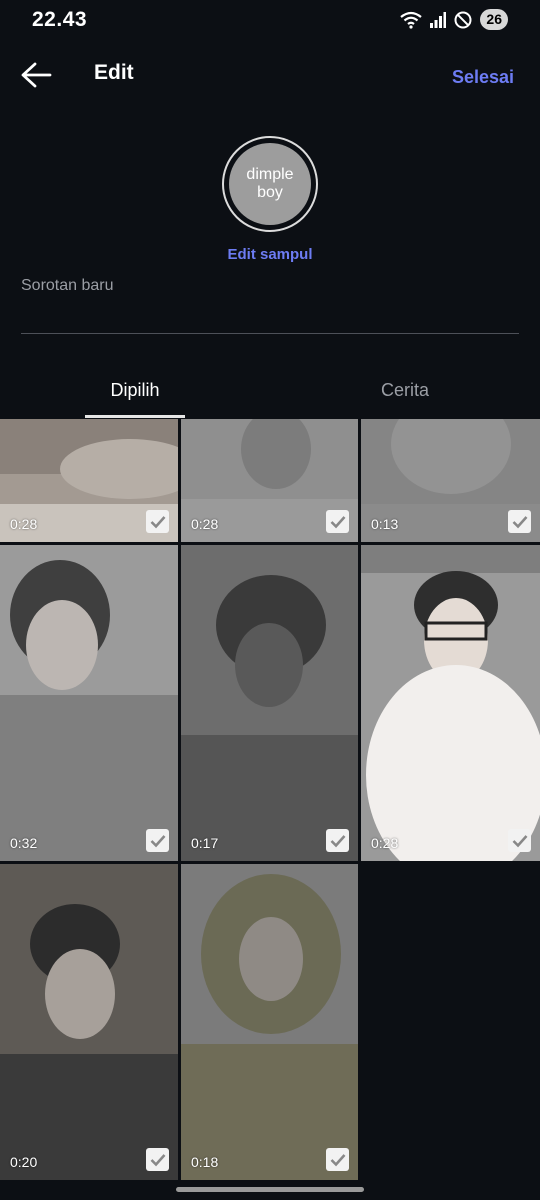  I want to click on battery-icon: 26, so click(494, 19).